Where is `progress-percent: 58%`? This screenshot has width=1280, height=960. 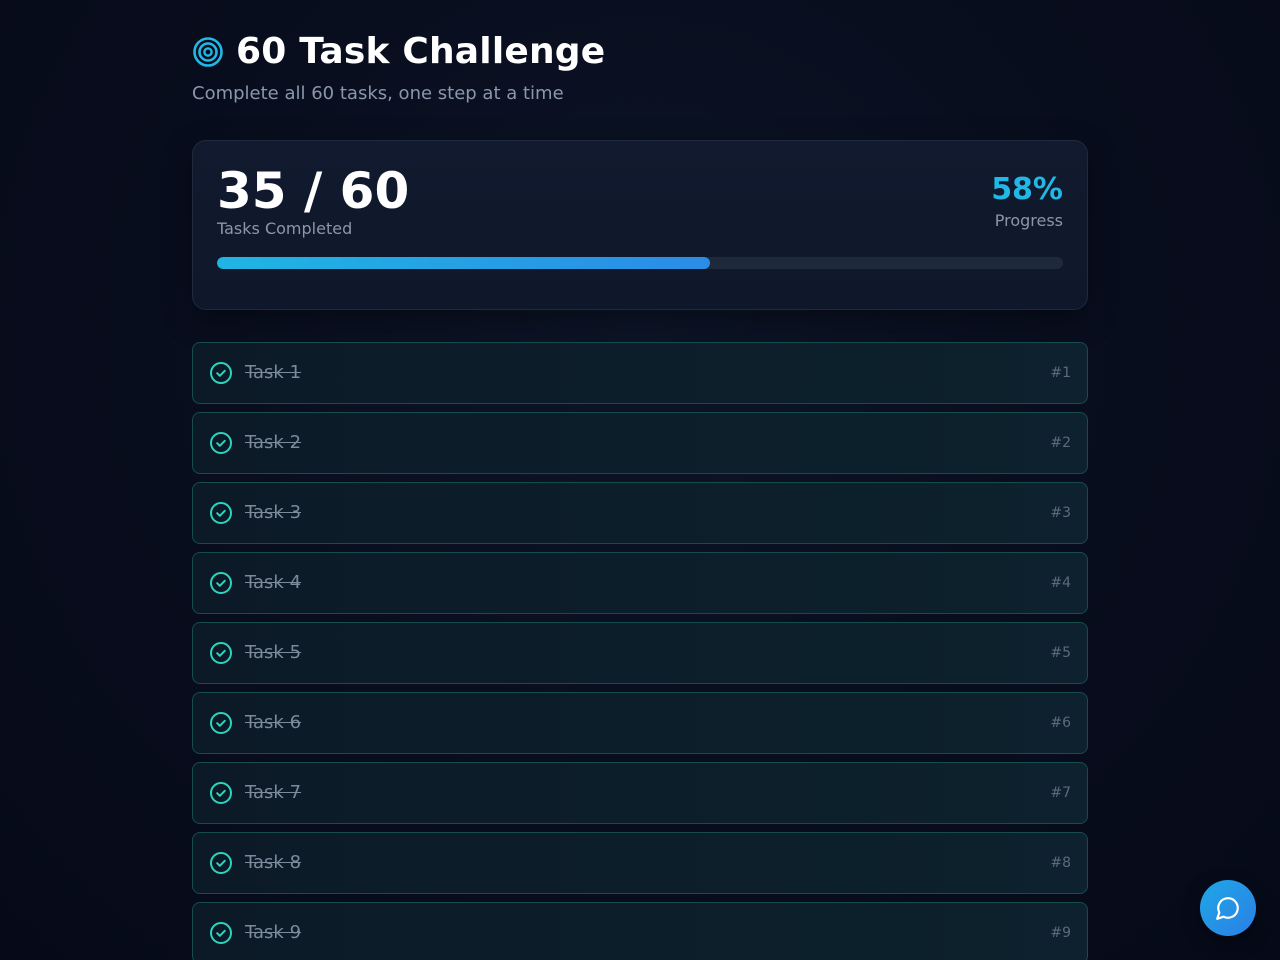 progress-percent: 58% is located at coordinates (1027, 189).